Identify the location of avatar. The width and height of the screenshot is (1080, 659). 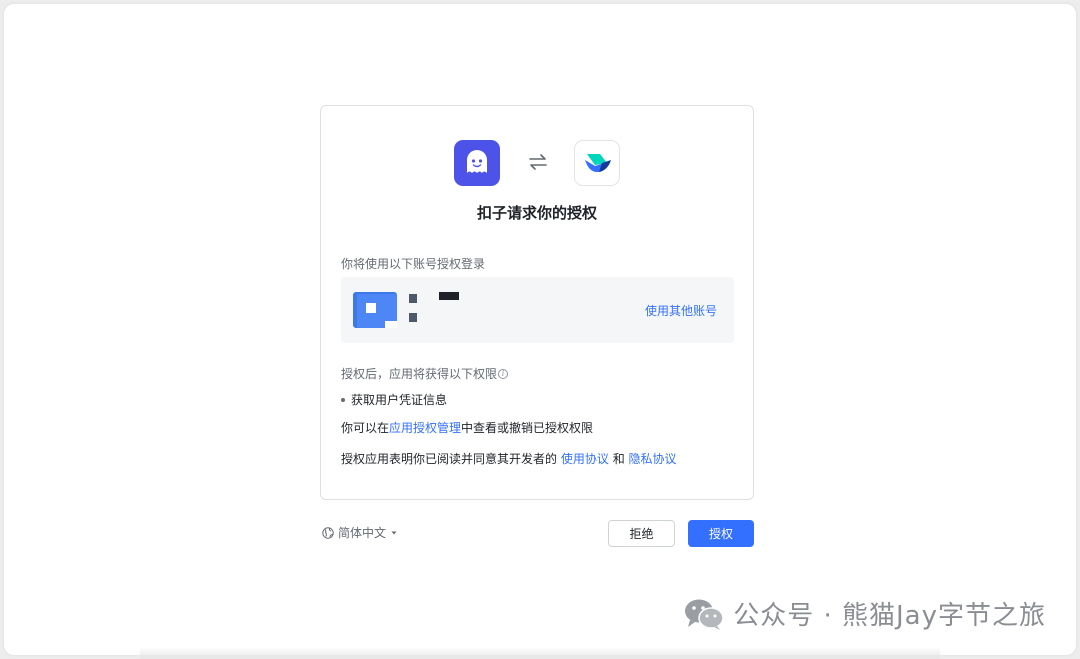
(376, 311).